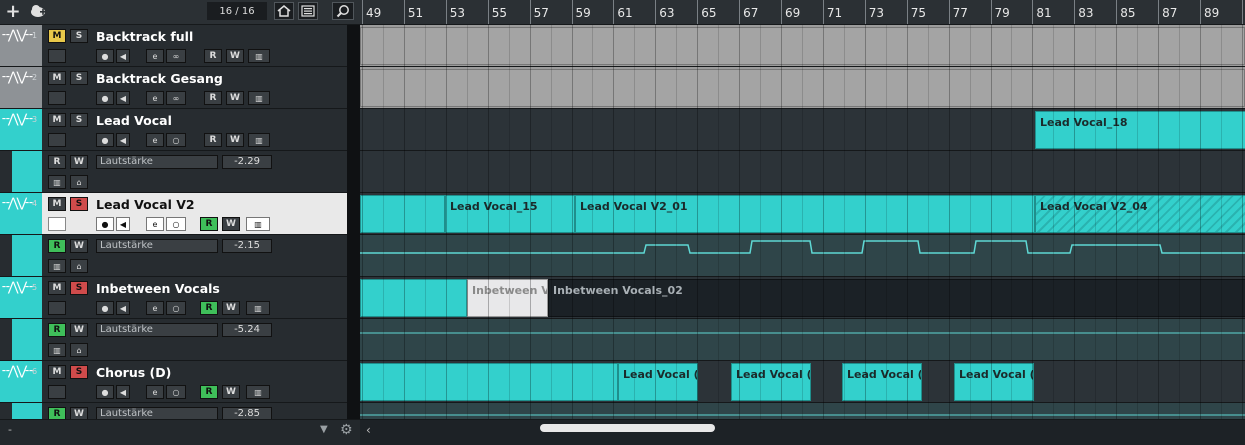  Describe the element at coordinates (507, 298) in the screenshot. I see `audio-event: Inbetween Voc` at that location.